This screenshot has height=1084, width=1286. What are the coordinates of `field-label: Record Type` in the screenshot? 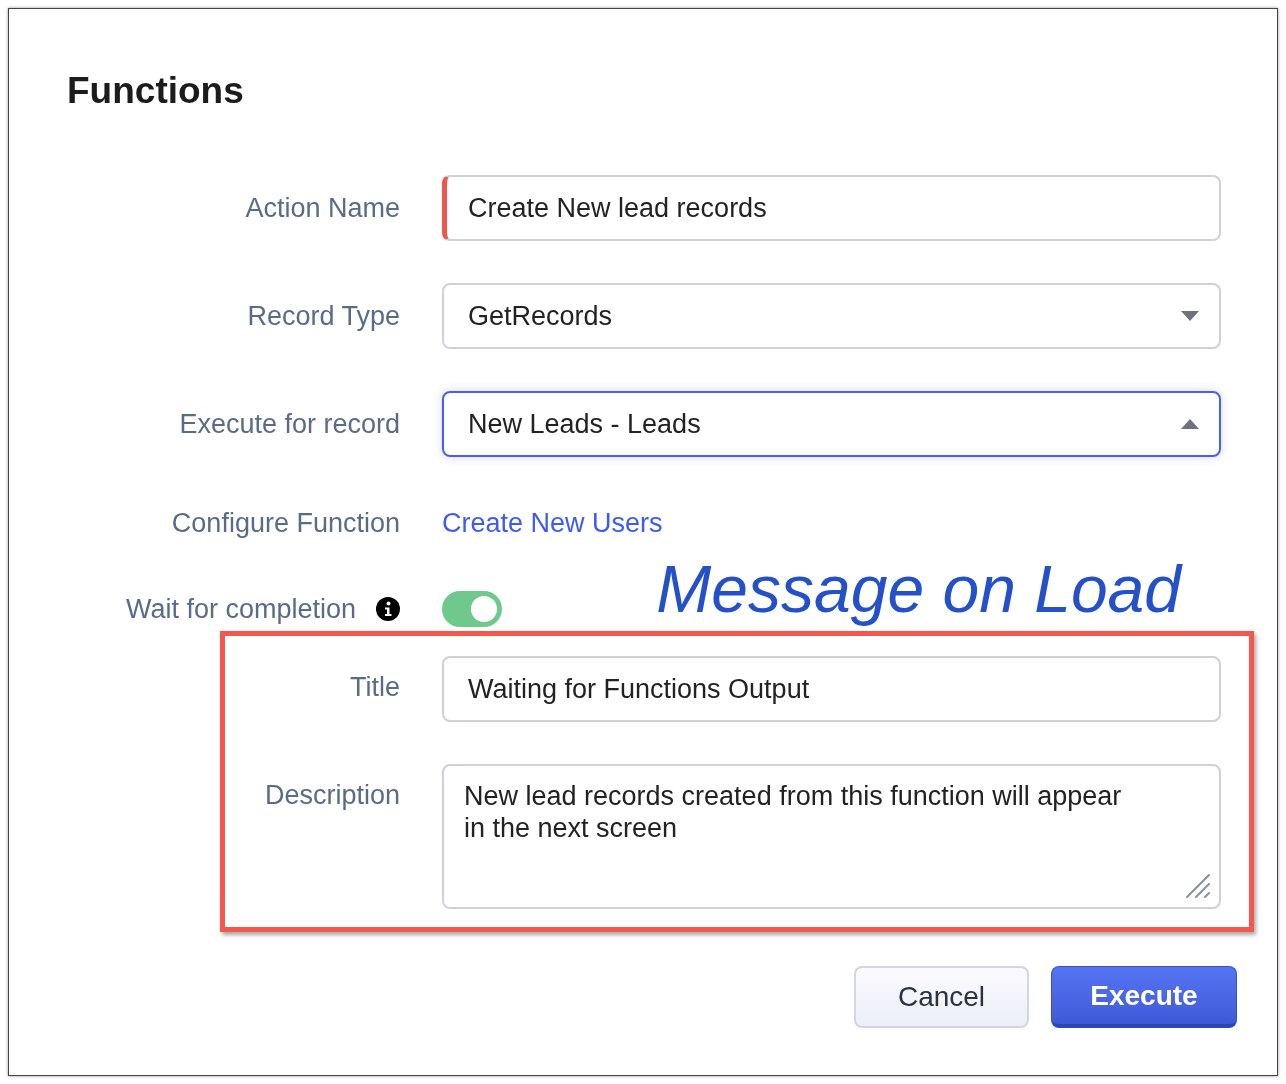 It's located at (323, 316).